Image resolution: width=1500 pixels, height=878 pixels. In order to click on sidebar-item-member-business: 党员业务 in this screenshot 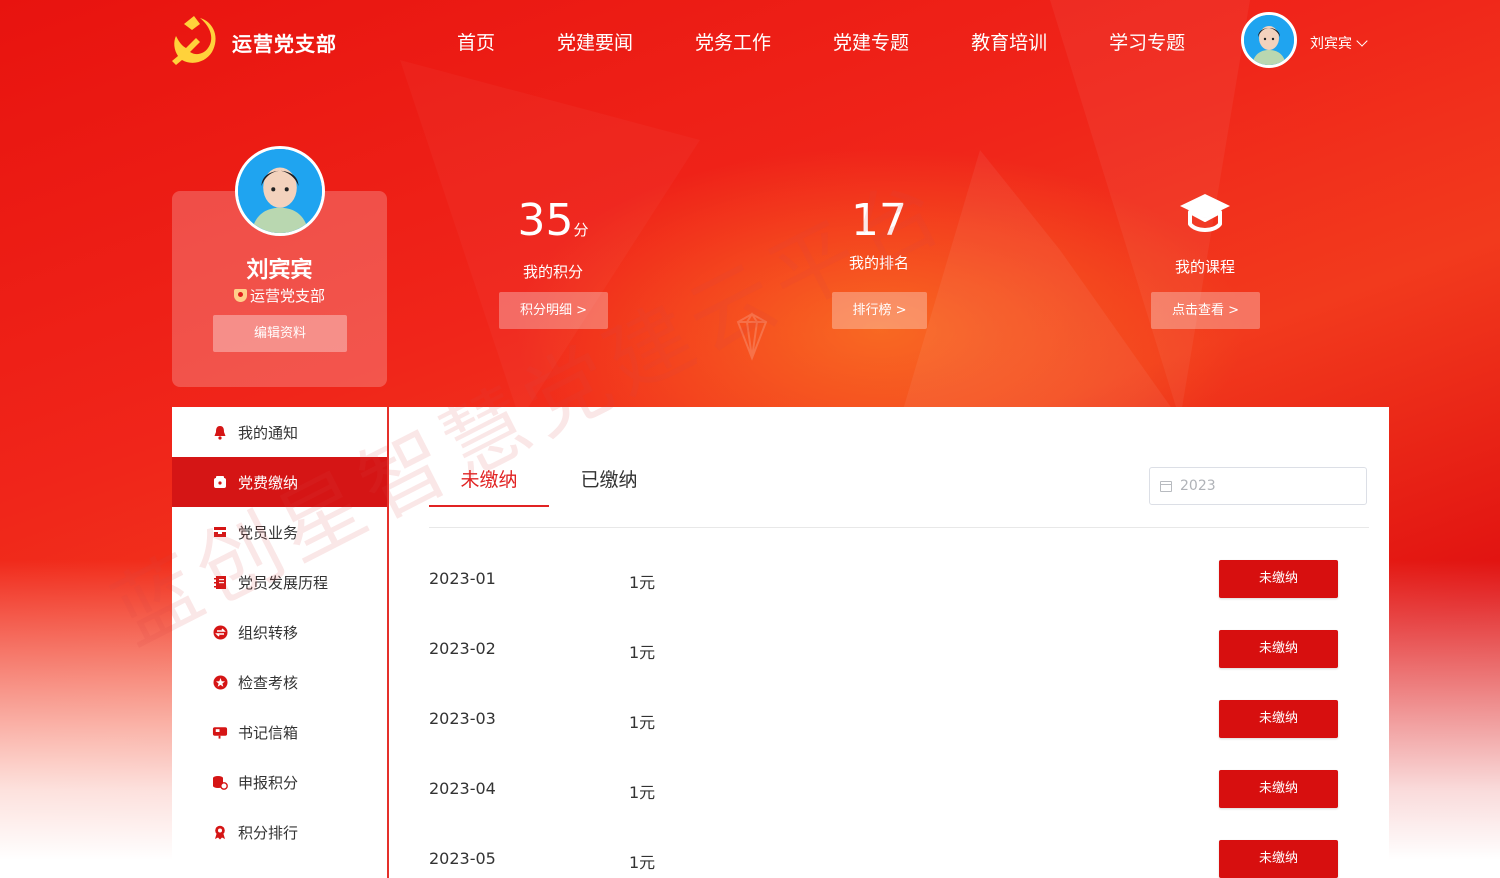, I will do `click(279, 532)`.